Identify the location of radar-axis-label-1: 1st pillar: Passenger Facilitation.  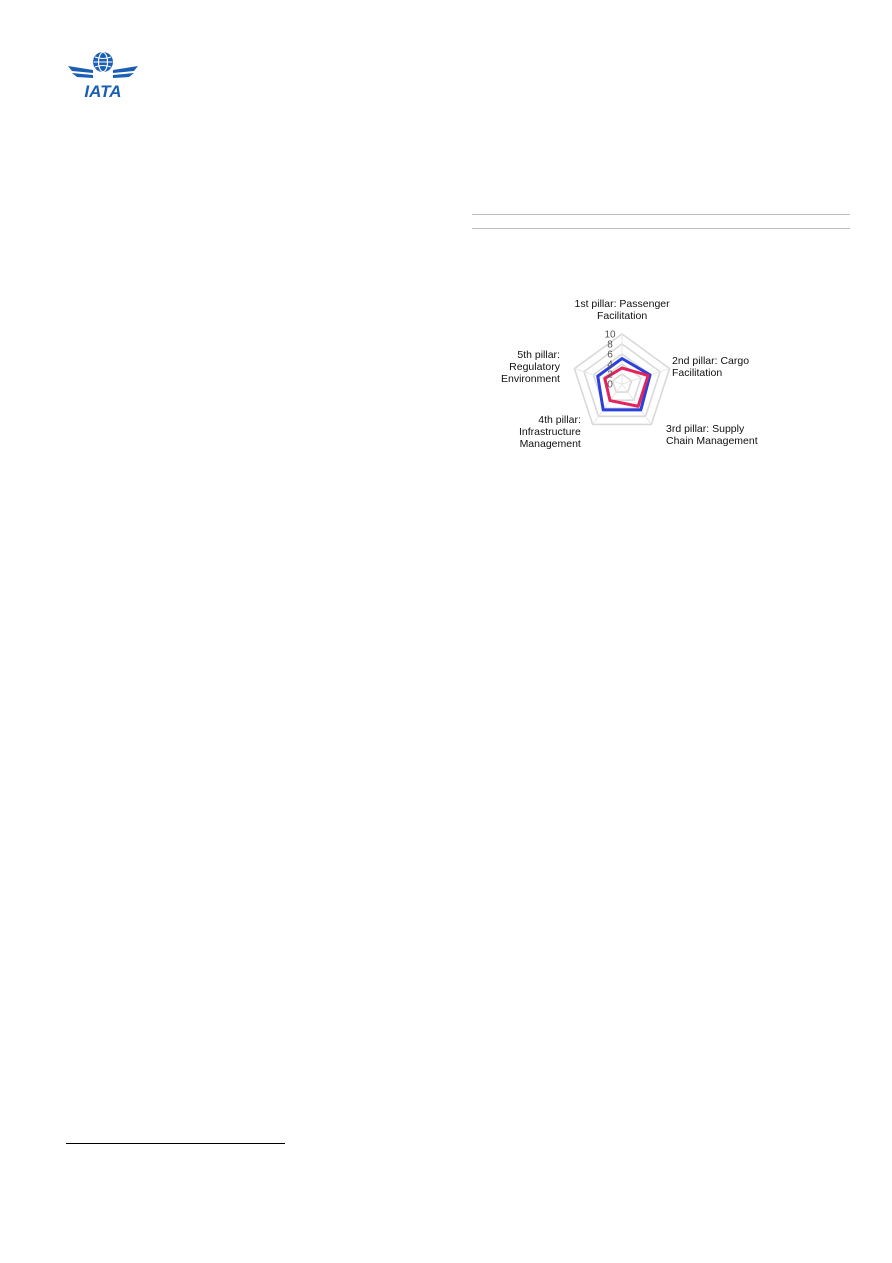
(622, 310).